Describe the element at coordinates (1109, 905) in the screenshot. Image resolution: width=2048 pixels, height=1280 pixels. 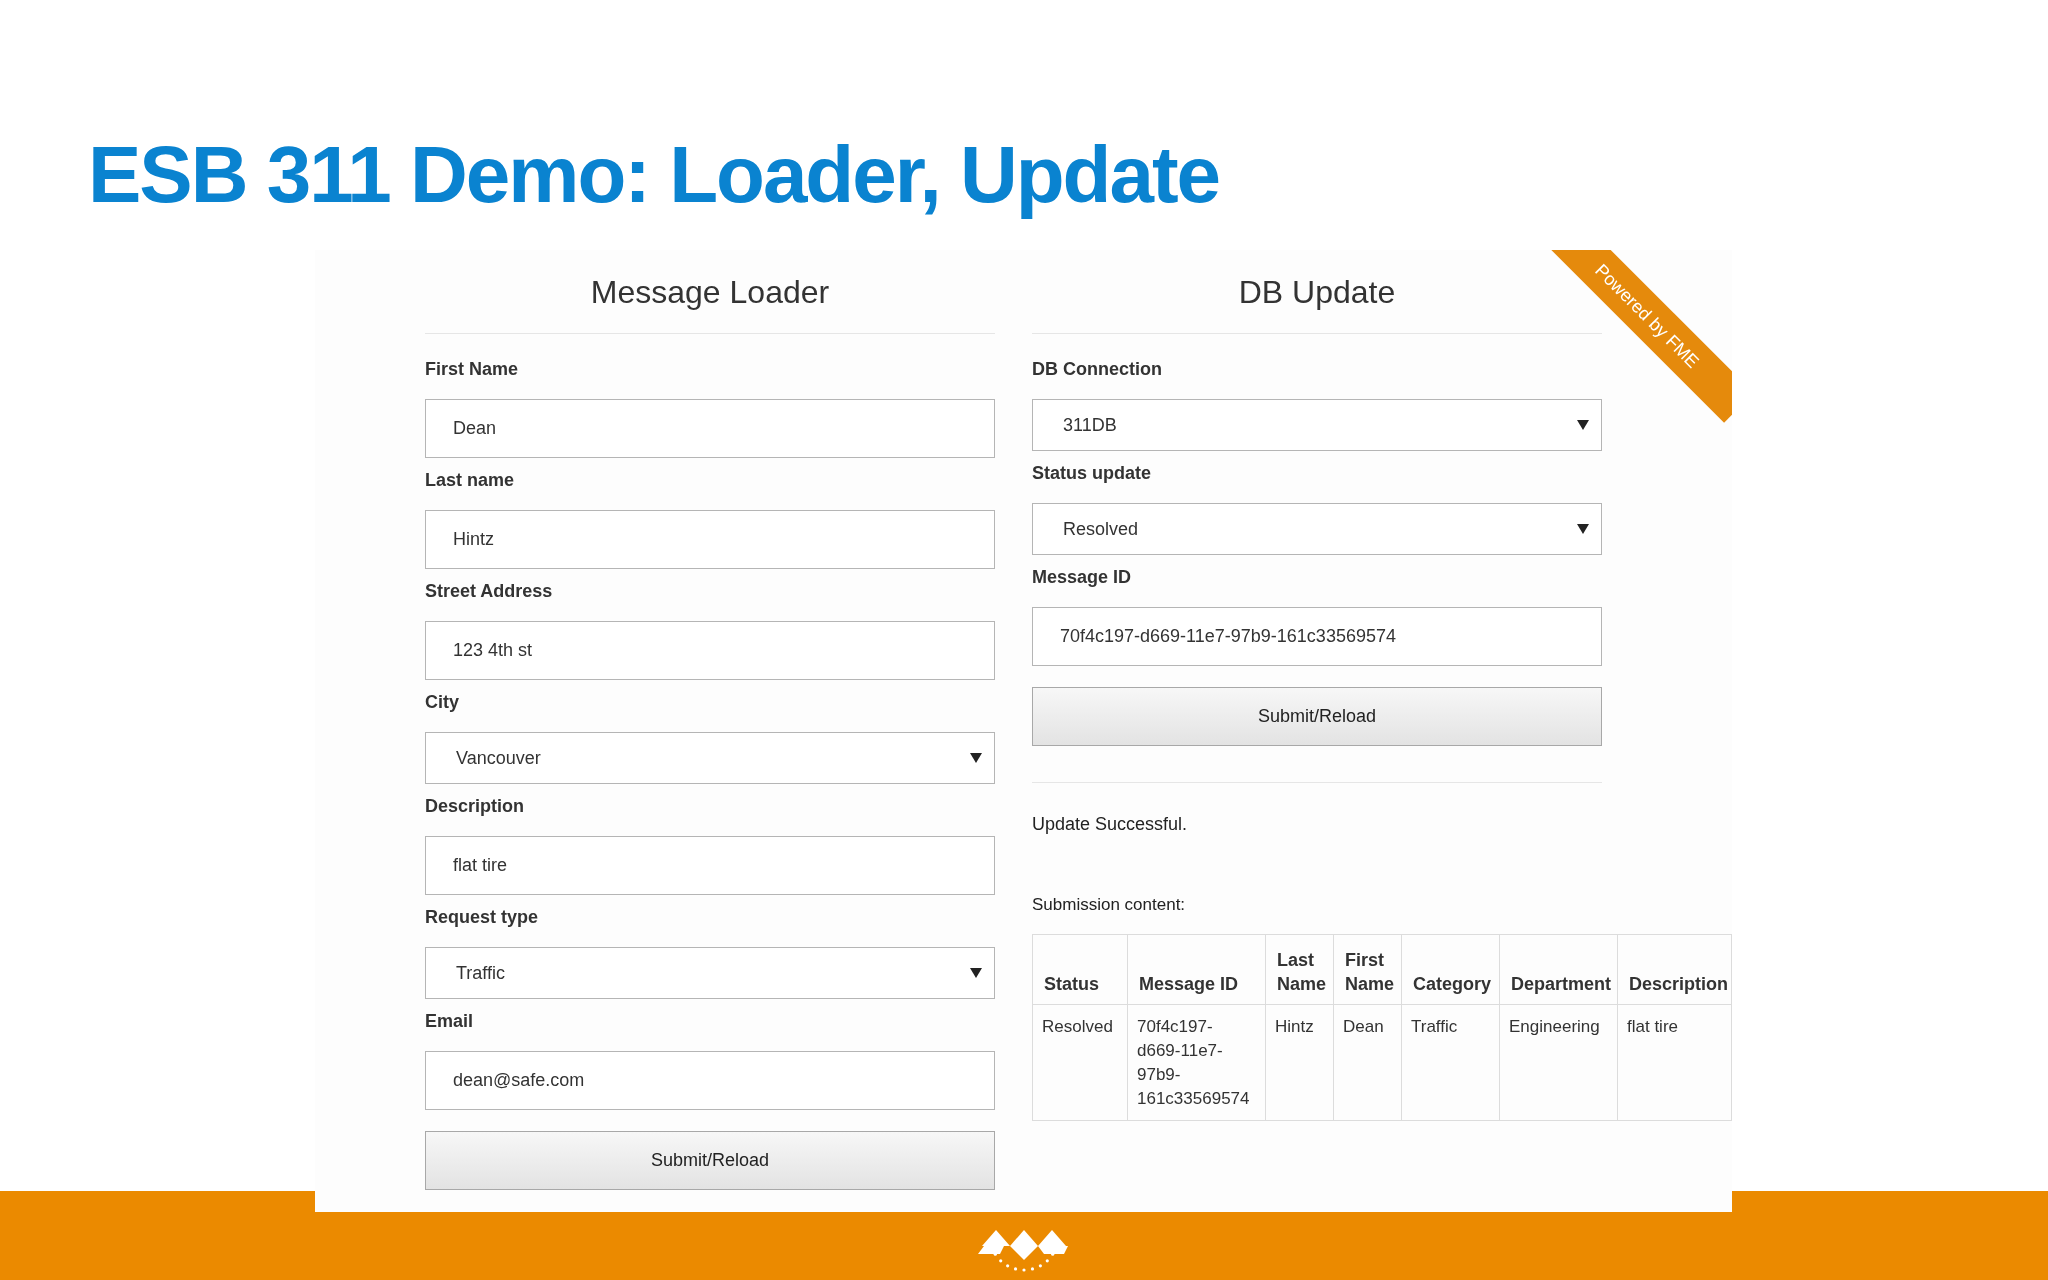
I see `submission-label: Submission content:` at that location.